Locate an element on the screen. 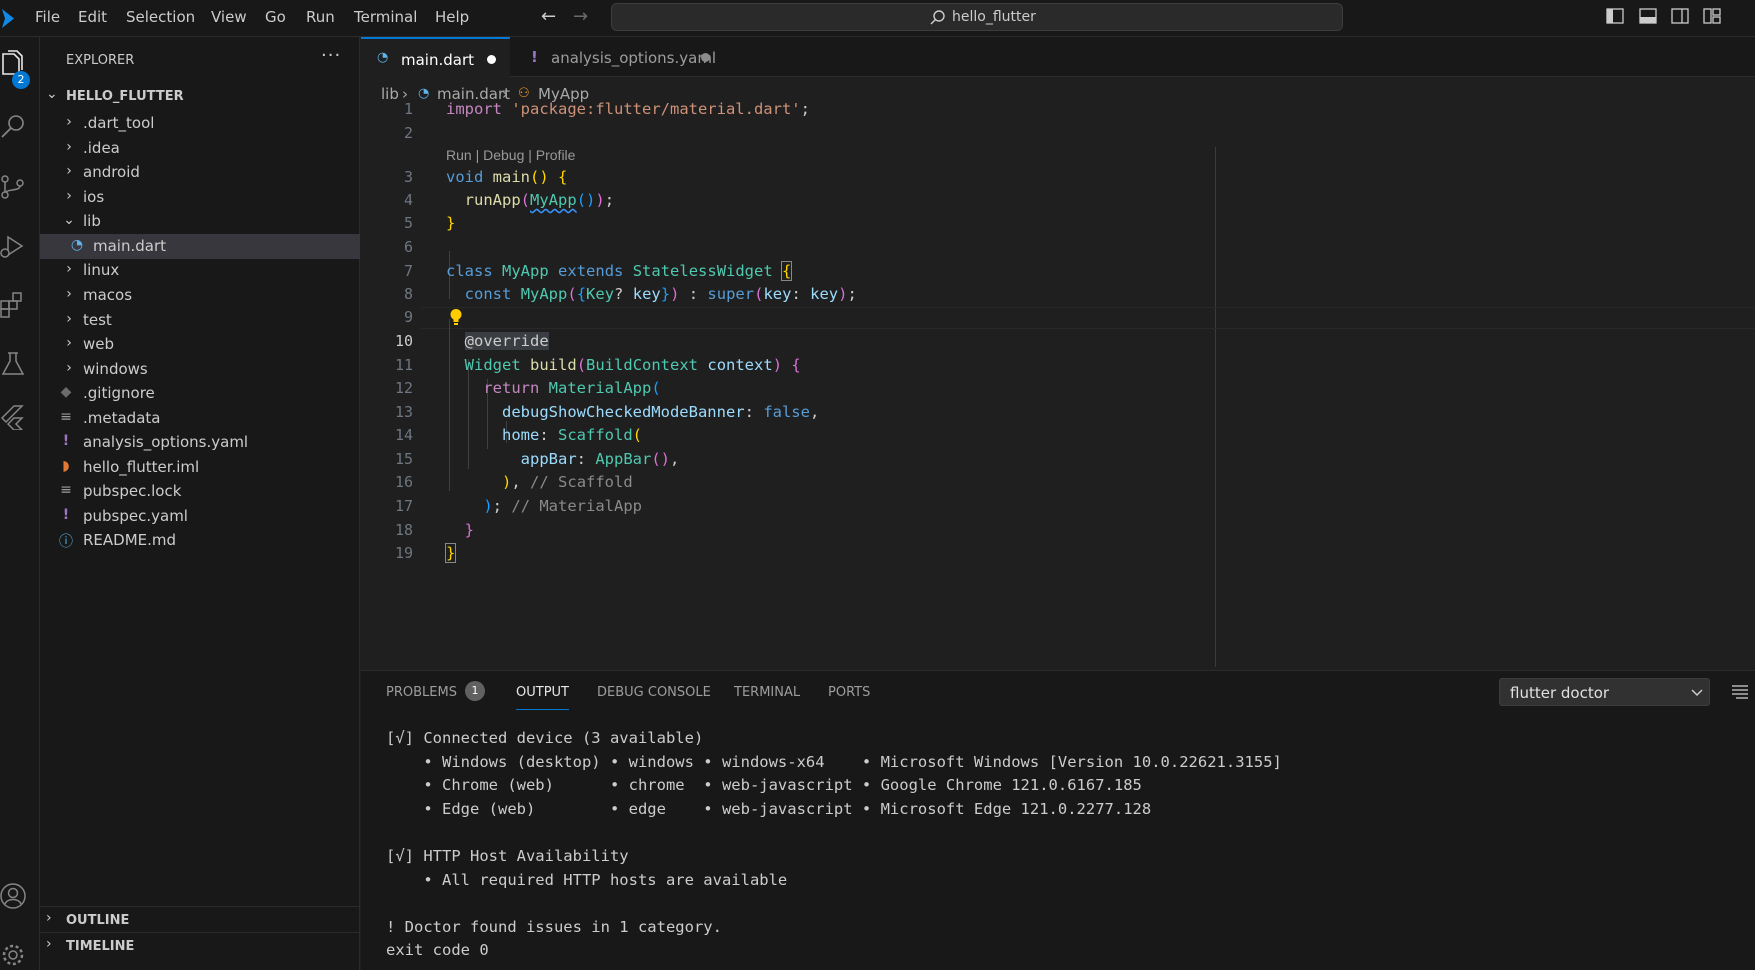  code-token: return is located at coordinates (511, 388).